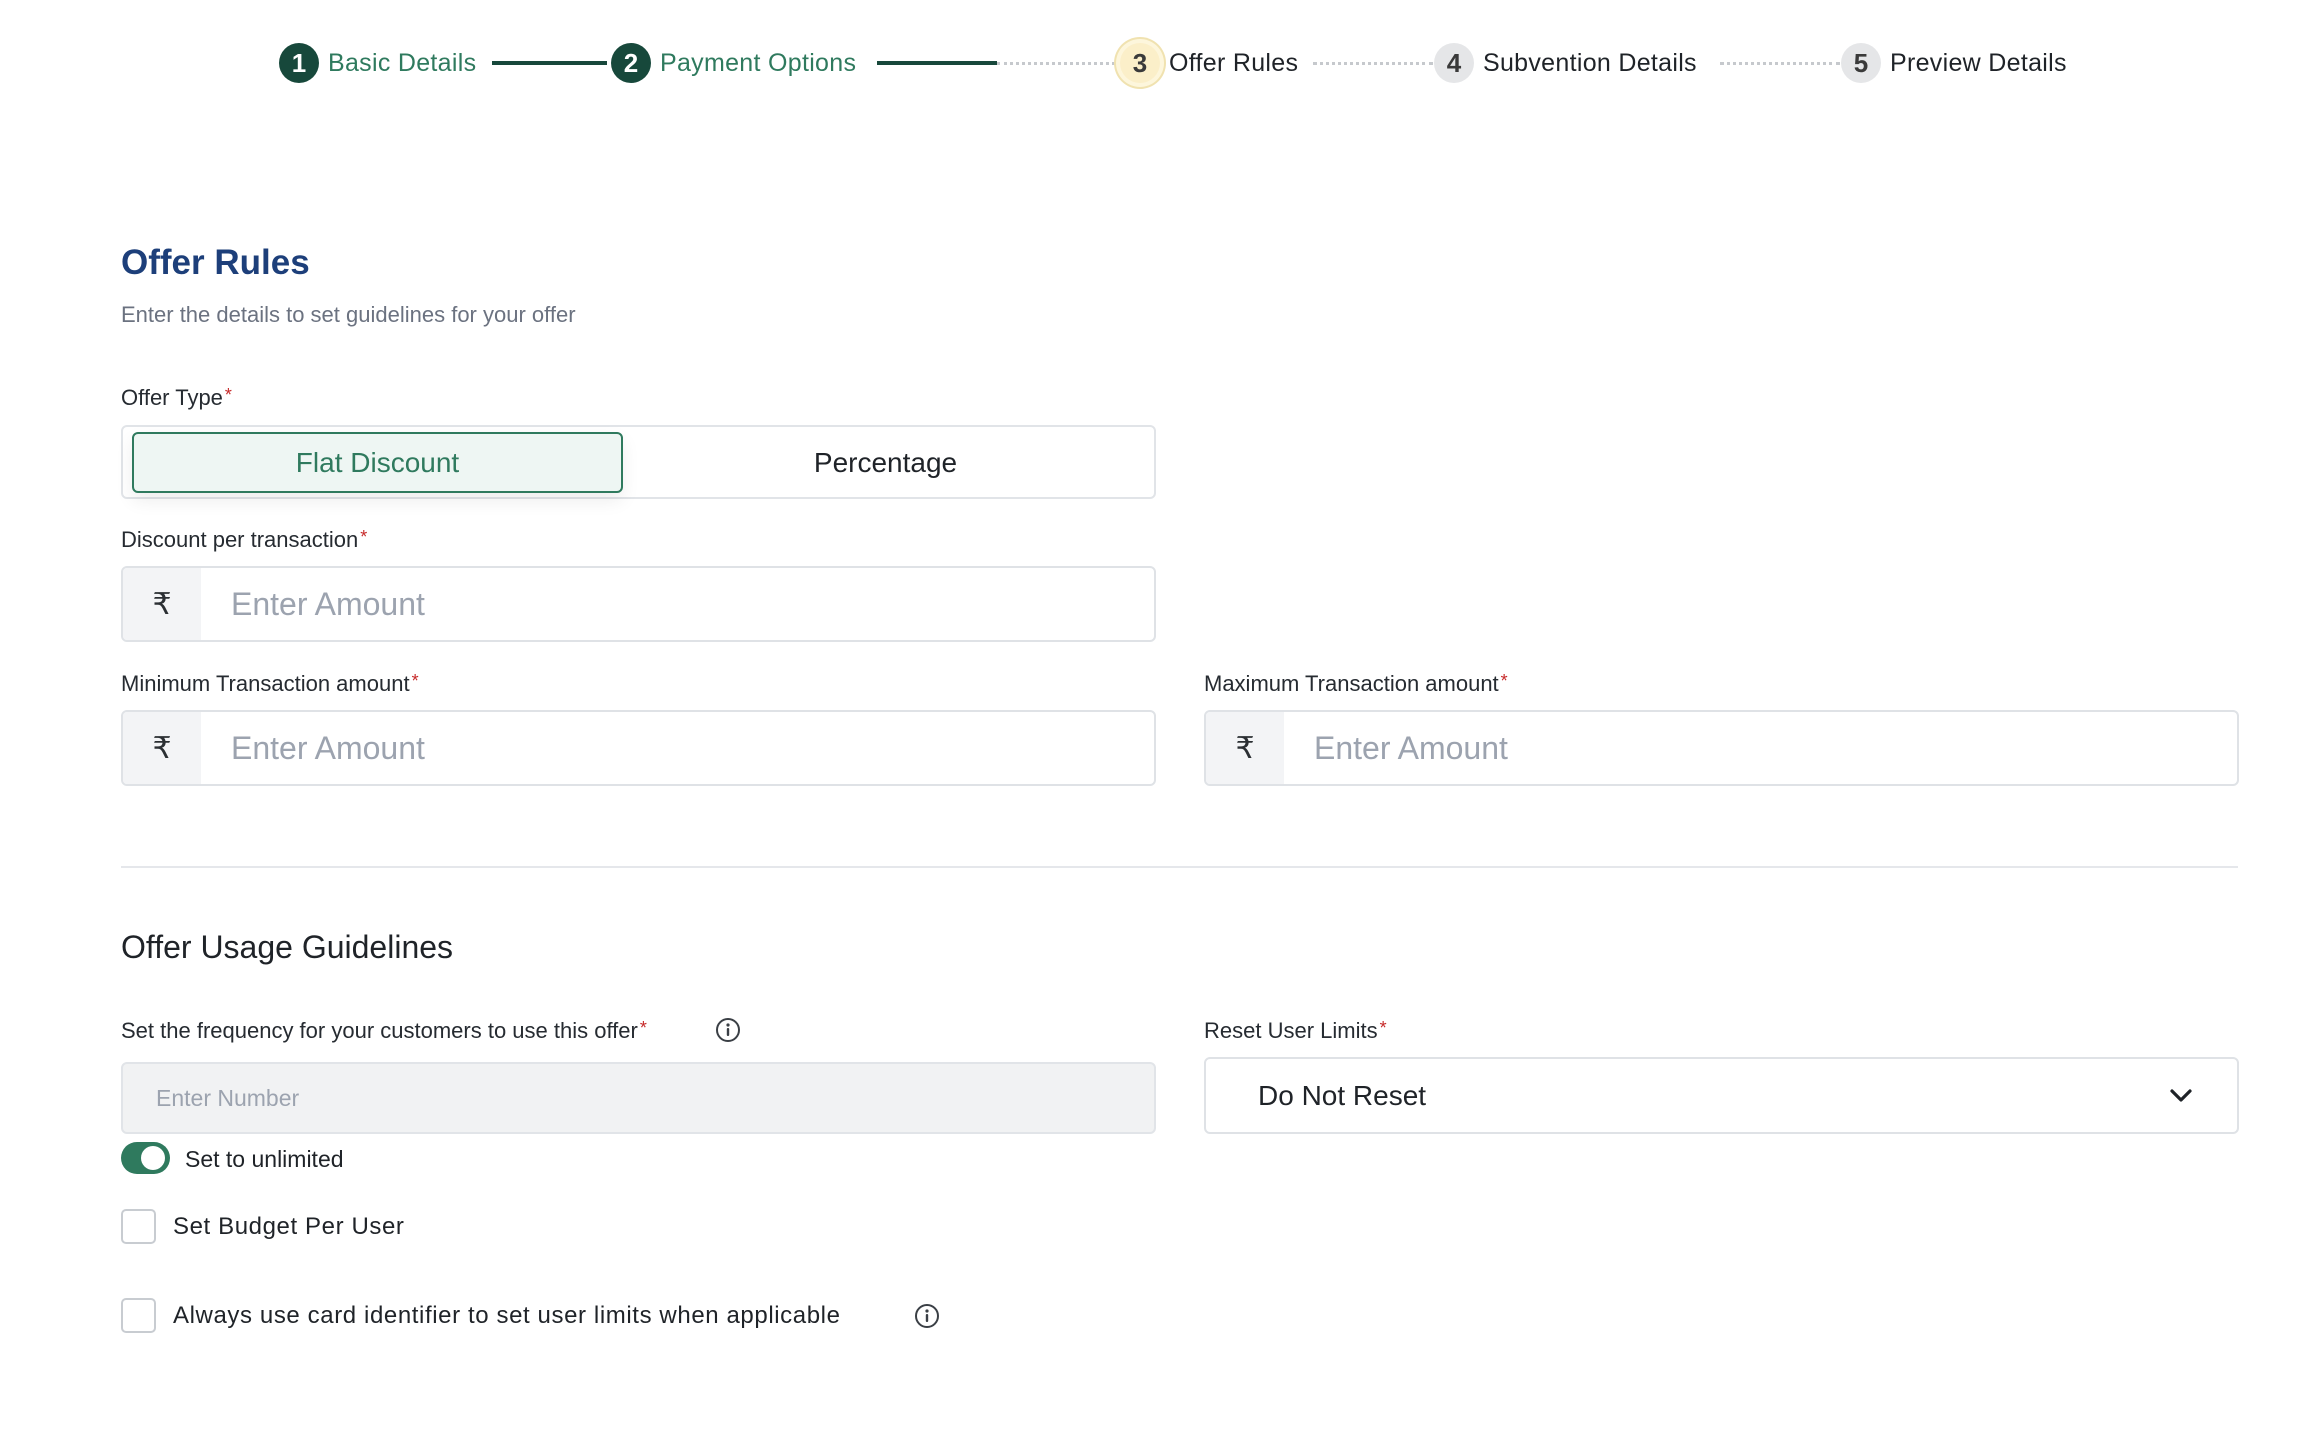 This screenshot has height=1431, width=2298. Describe the element at coordinates (172, 397) in the screenshot. I see `offer-type-label-text: Offer Type` at that location.